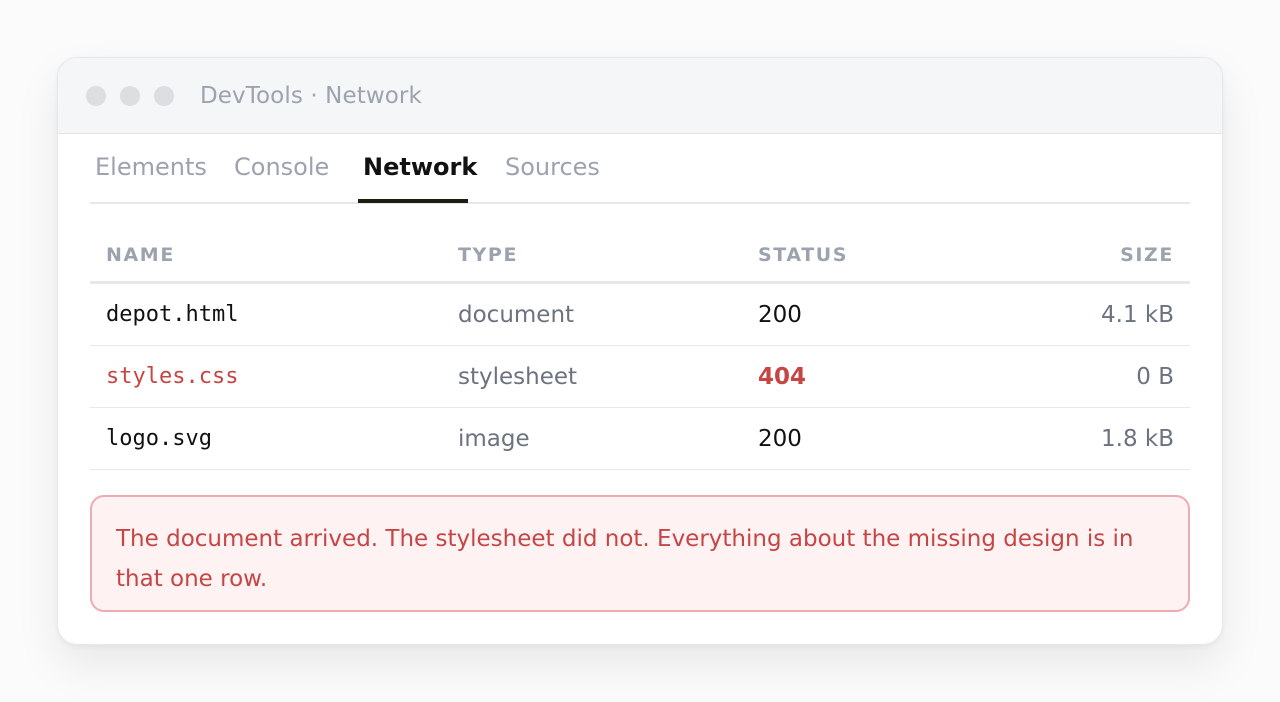  What do you see at coordinates (640, 439) in the screenshot?
I see `table-row: logo.svg image 200 1.8 kB` at bounding box center [640, 439].